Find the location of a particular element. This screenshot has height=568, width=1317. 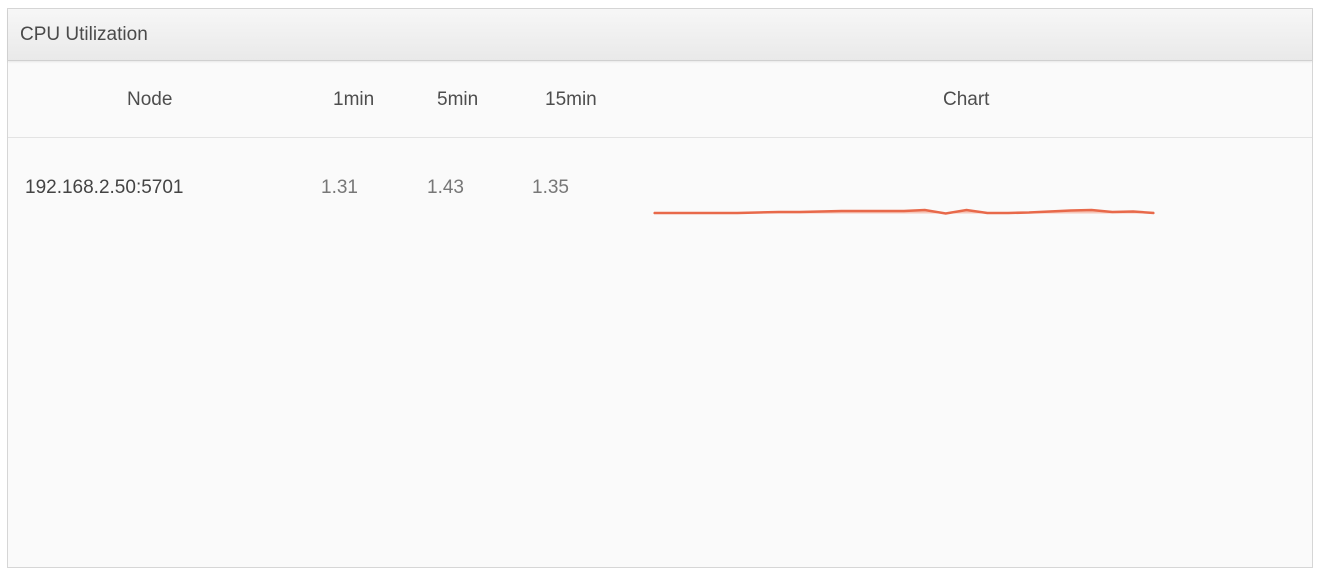

node-address: 192.168.2.50:5701 is located at coordinates (104, 188).